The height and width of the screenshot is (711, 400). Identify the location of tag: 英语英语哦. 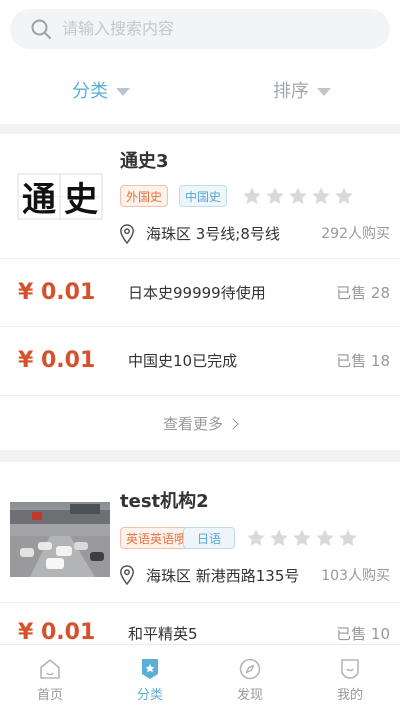
(156, 538).